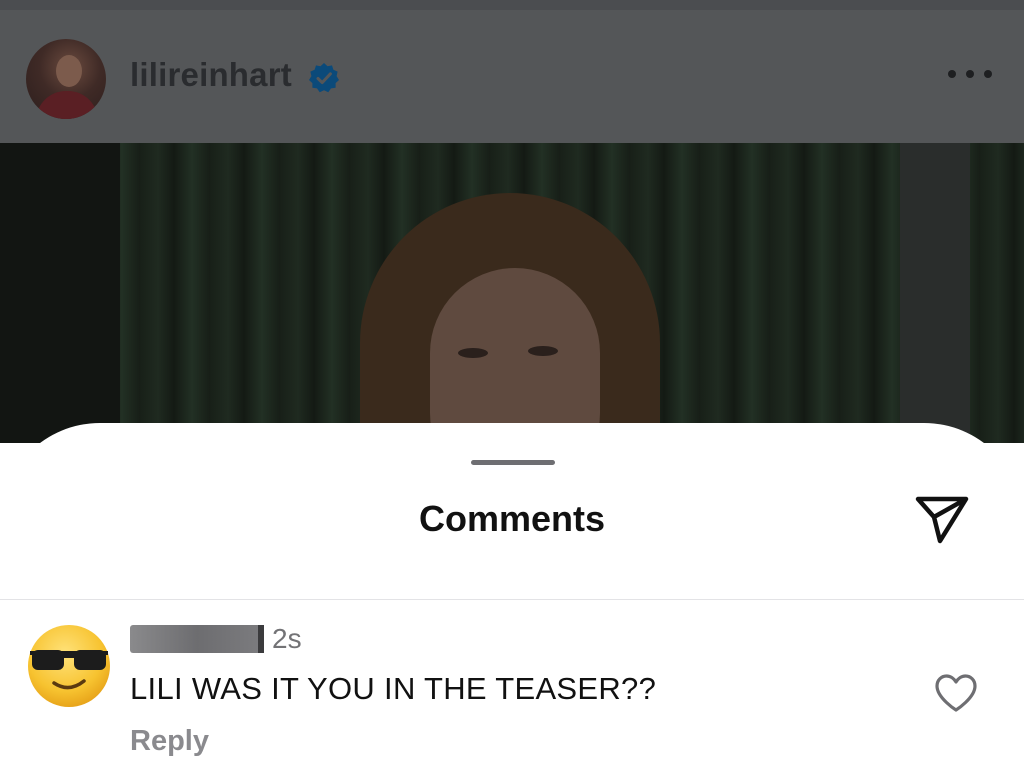 The image size is (1024, 782). What do you see at coordinates (211, 75) in the screenshot?
I see `post-username: lilireinhart` at bounding box center [211, 75].